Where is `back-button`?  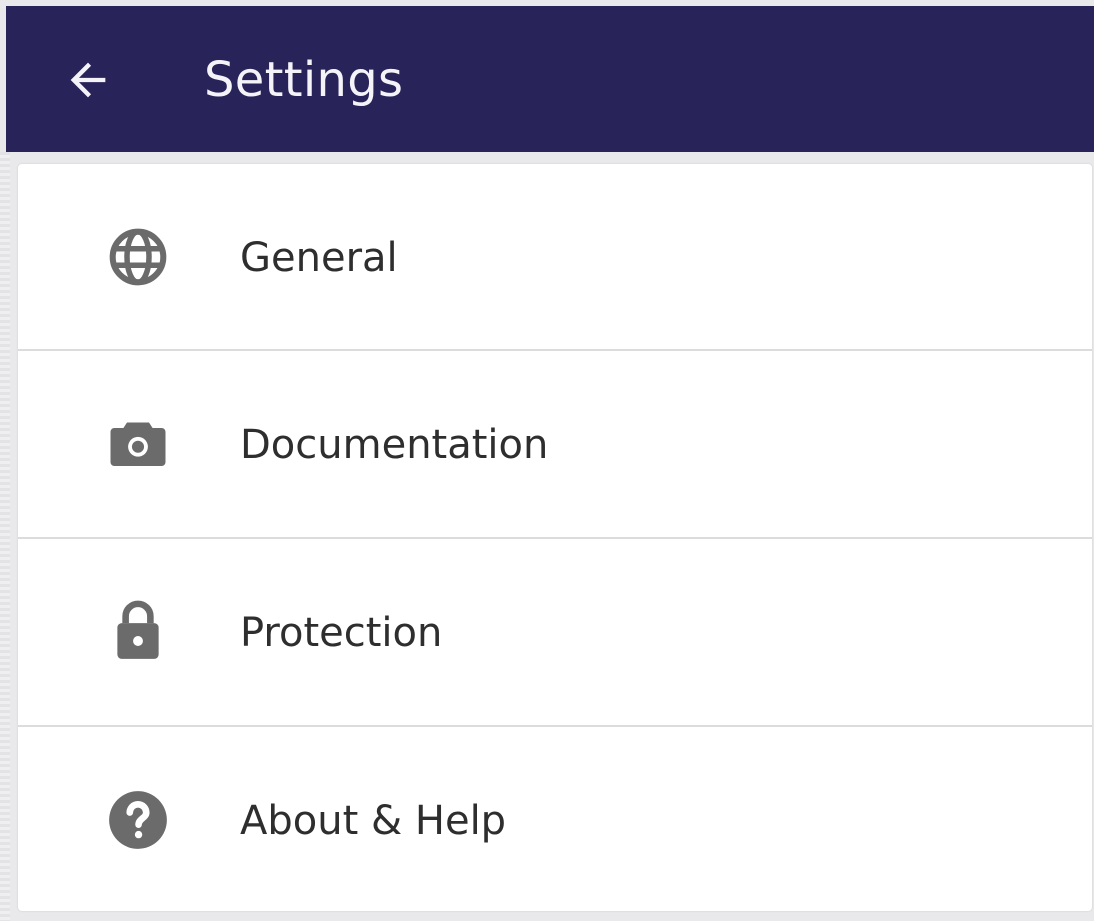
back-button is located at coordinates (88, 80).